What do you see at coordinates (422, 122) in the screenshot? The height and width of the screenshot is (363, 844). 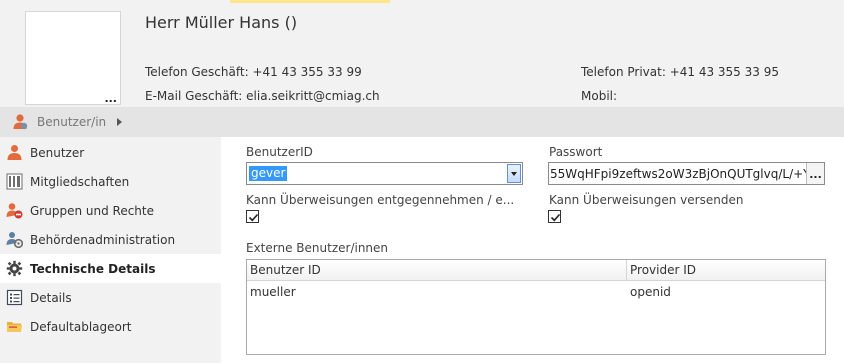 I see `breadcrumb: Benutzer/in` at bounding box center [422, 122].